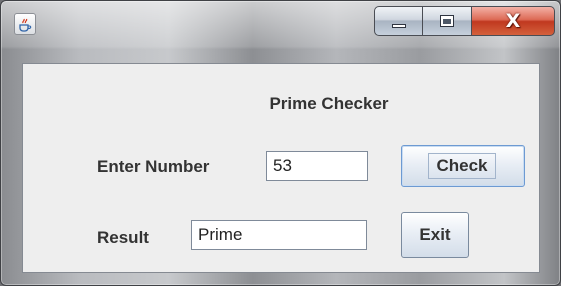  I want to click on maximize-button, so click(447, 21).